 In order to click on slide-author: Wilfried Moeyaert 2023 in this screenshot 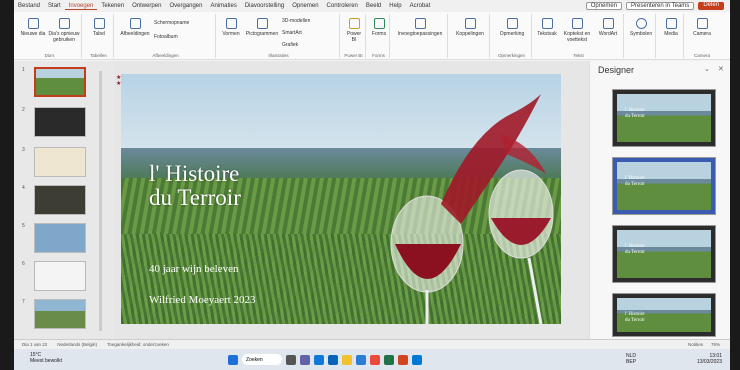, I will do `click(202, 300)`.